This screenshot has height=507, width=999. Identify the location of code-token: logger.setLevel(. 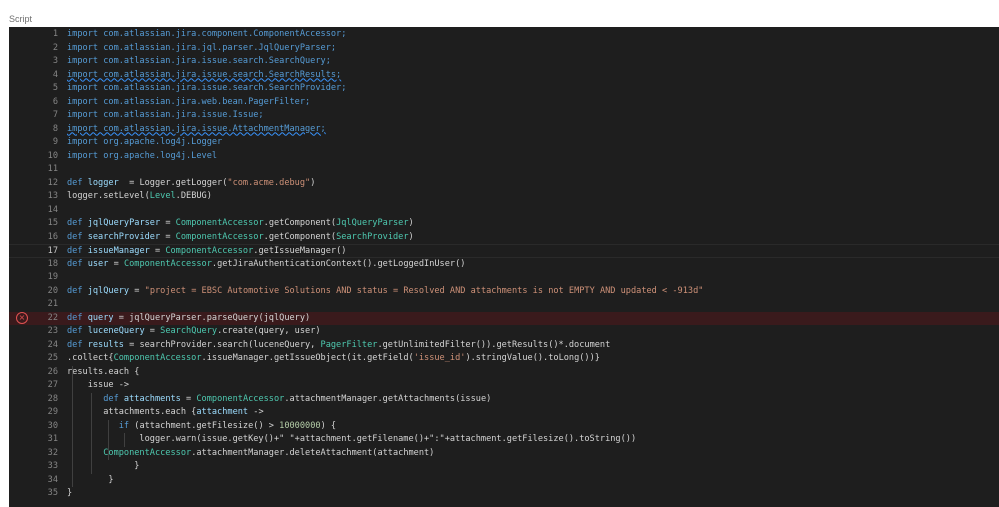
(108, 196).